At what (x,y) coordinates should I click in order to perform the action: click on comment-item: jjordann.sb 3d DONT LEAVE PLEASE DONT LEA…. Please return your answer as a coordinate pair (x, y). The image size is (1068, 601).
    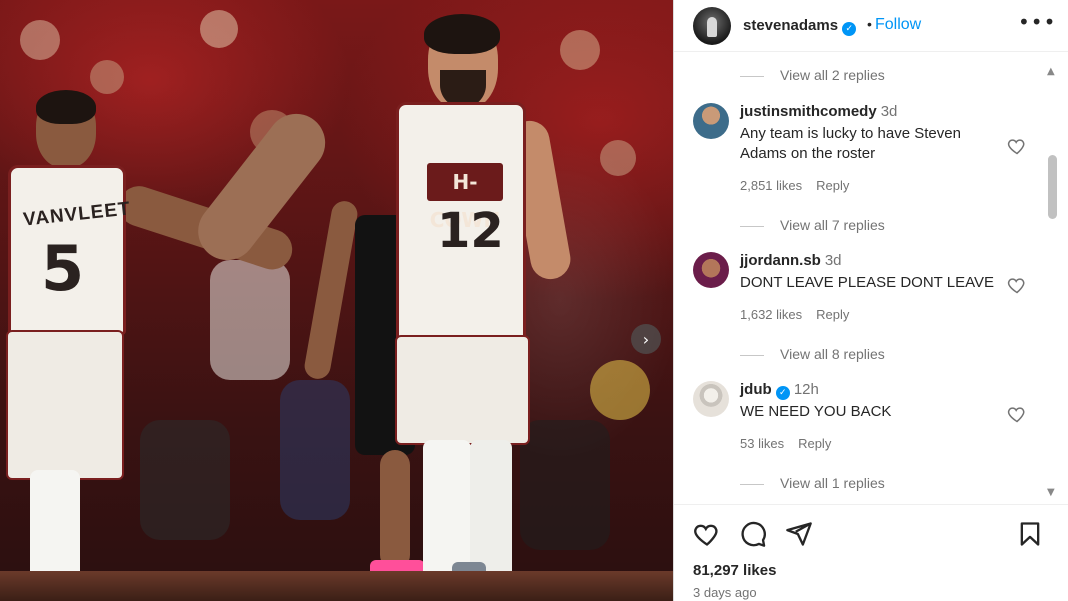
    Looking at the image, I should click on (871, 317).